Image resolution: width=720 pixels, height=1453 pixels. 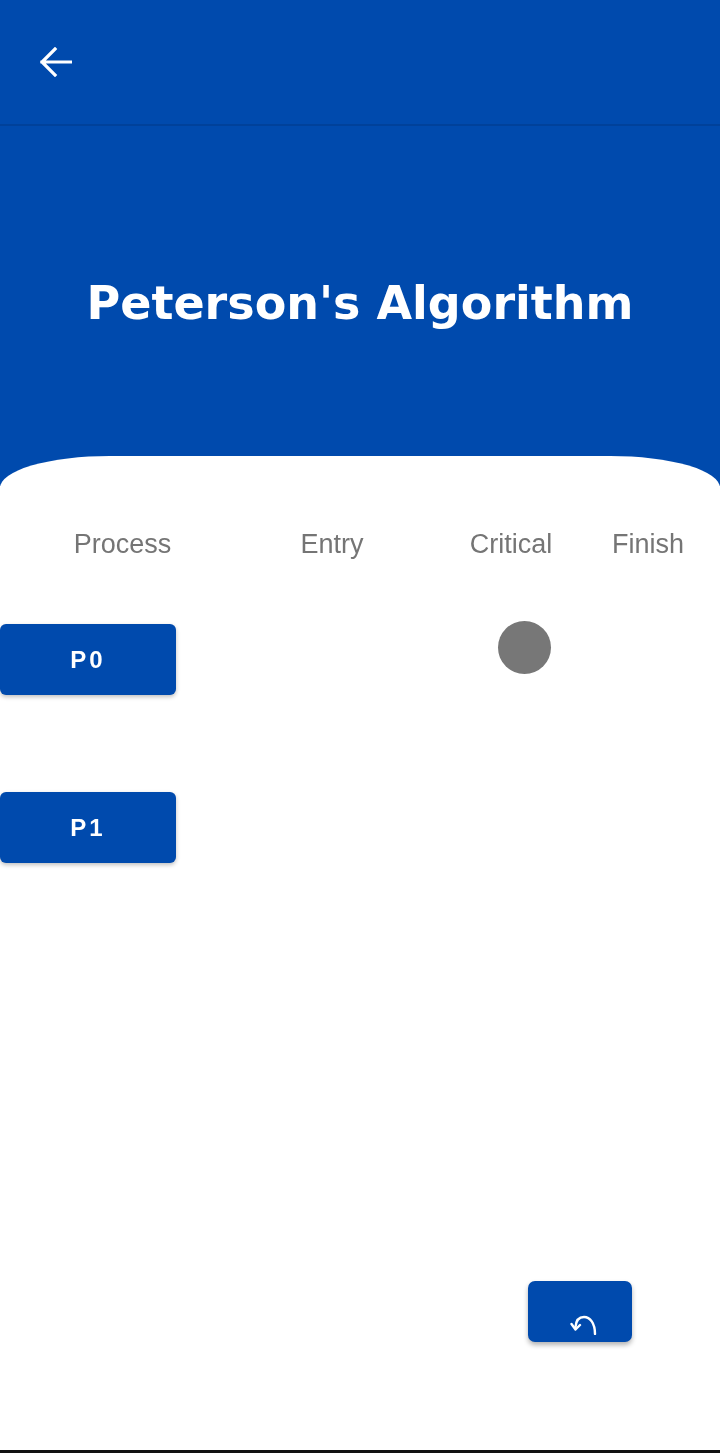 I want to click on column-header: Entry, so click(x=332, y=544).